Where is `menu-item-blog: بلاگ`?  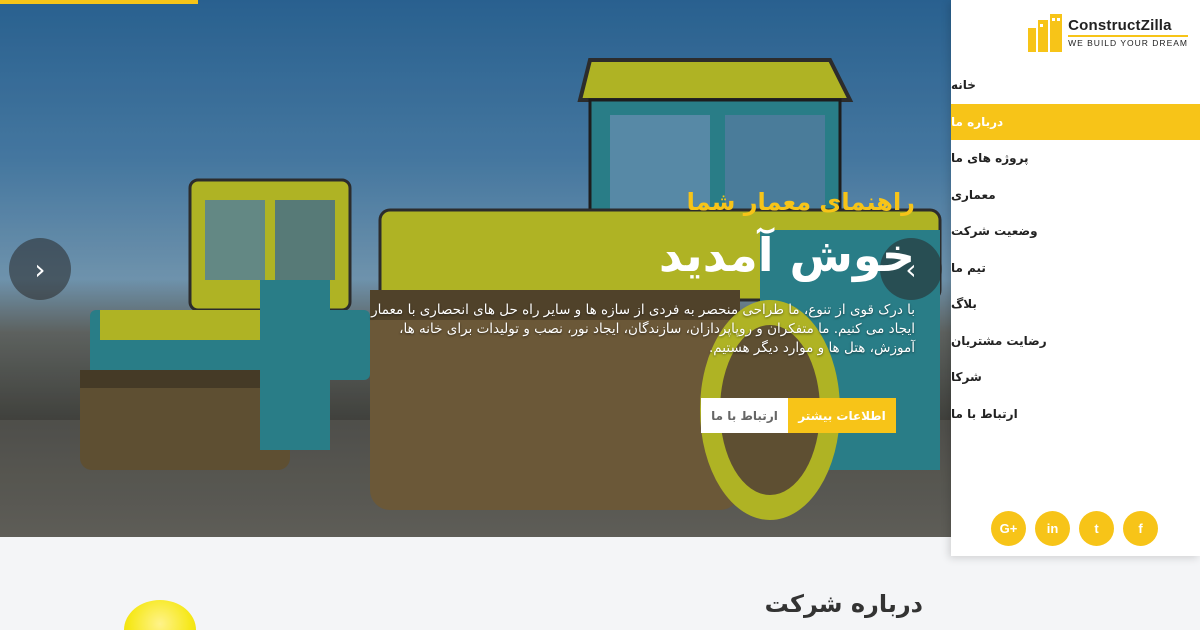
menu-item-blog: بلاگ is located at coordinates (1075, 304).